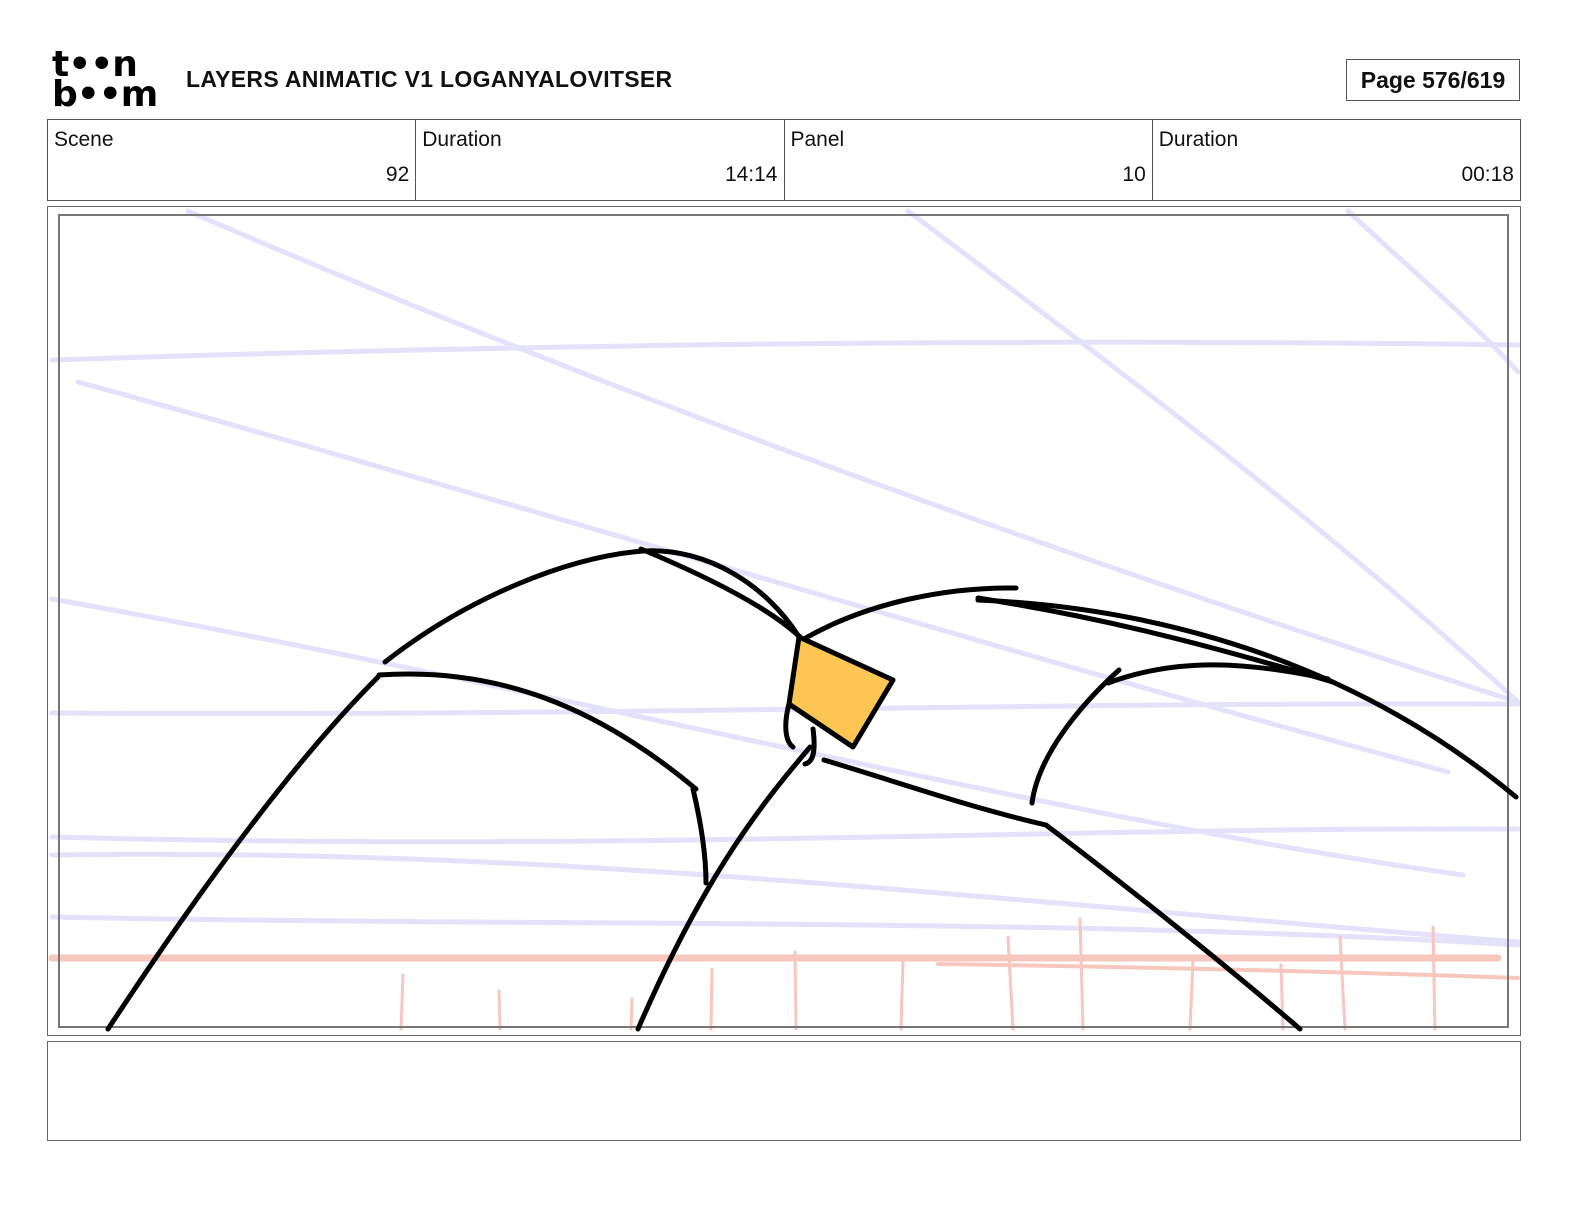 Image resolution: width=1584 pixels, height=1224 pixels. Describe the element at coordinates (1134, 174) in the screenshot. I see `panel-value: 10` at that location.